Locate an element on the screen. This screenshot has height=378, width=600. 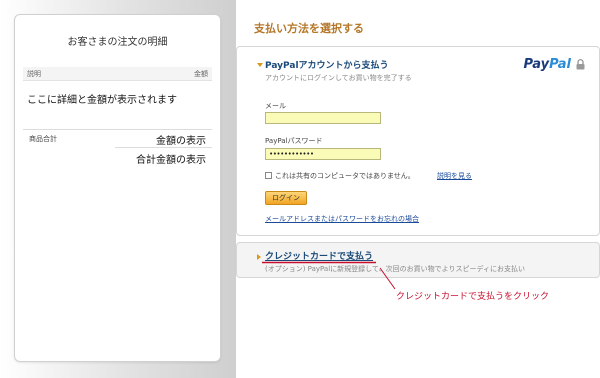
paypal-logo-part2: Pal is located at coordinates (560, 64).